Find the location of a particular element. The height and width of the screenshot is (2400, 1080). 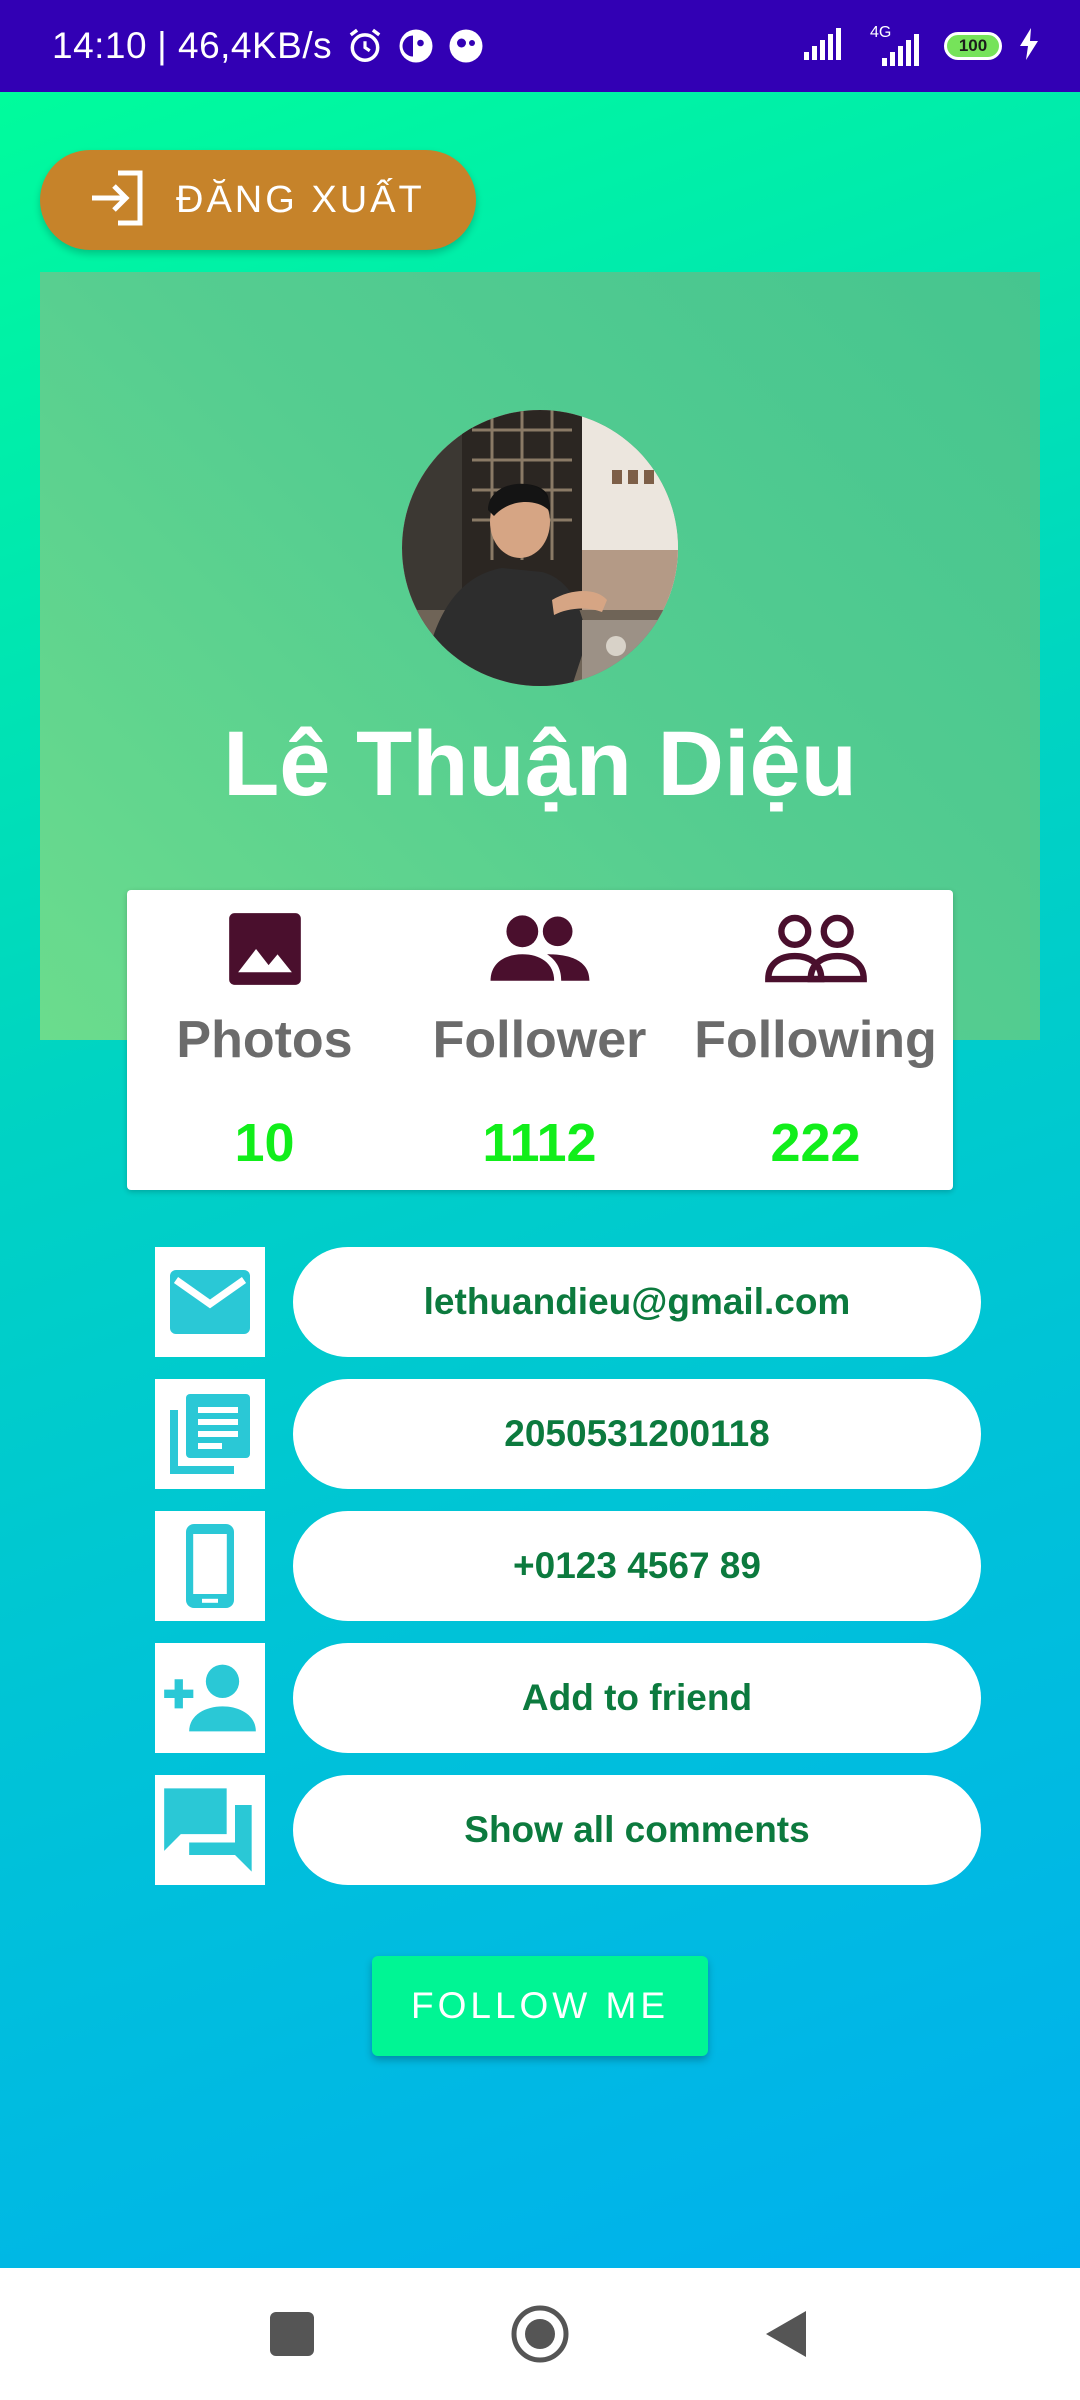

forum-icon is located at coordinates (210, 1830).